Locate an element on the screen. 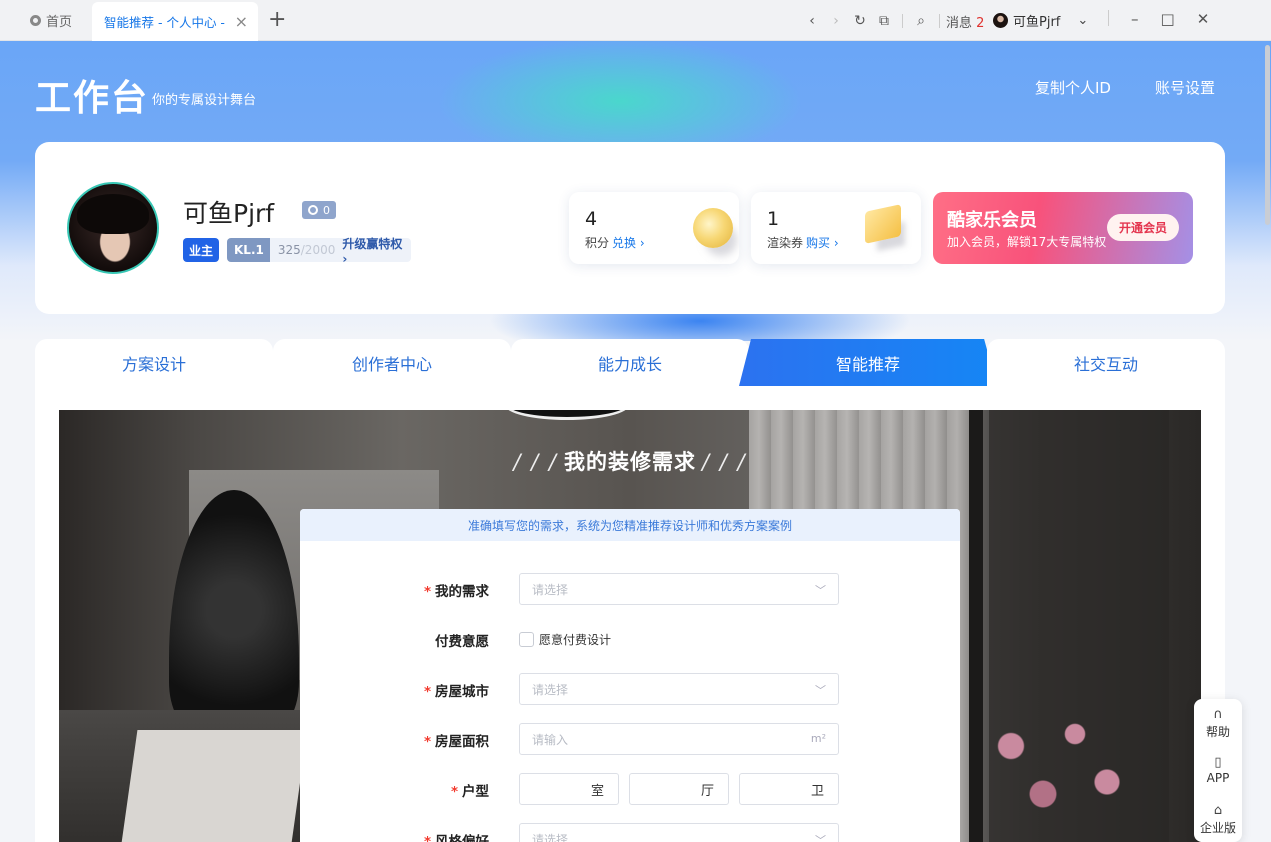  style-label: 风格偏好 is located at coordinates (462, 838).